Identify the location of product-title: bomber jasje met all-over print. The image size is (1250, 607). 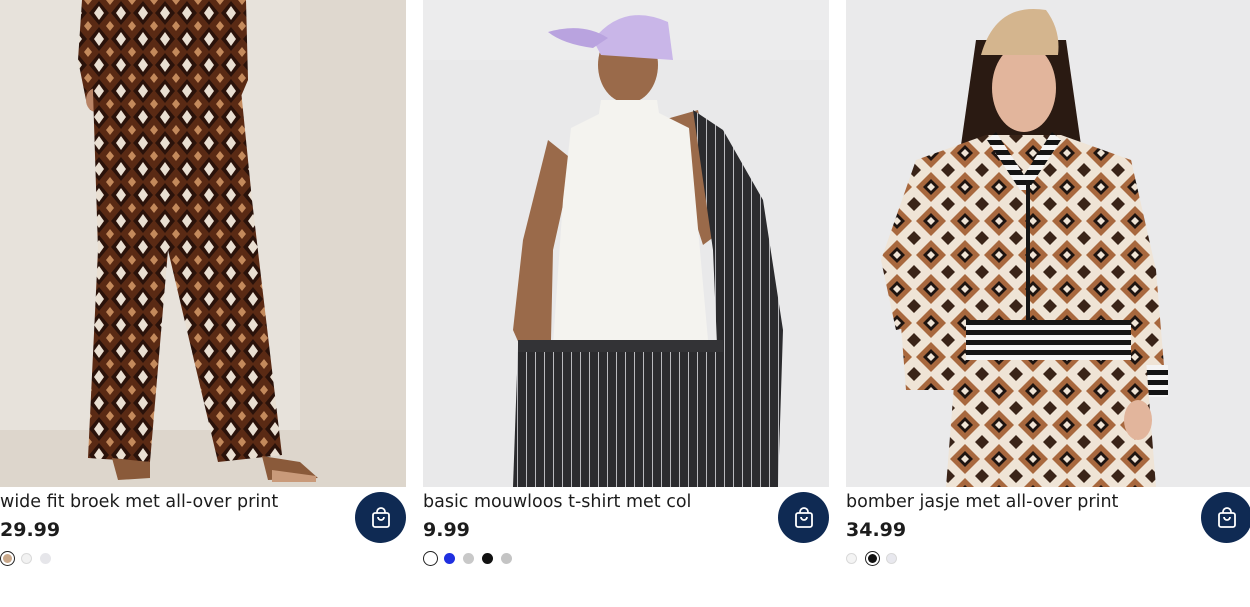
(1018, 502).